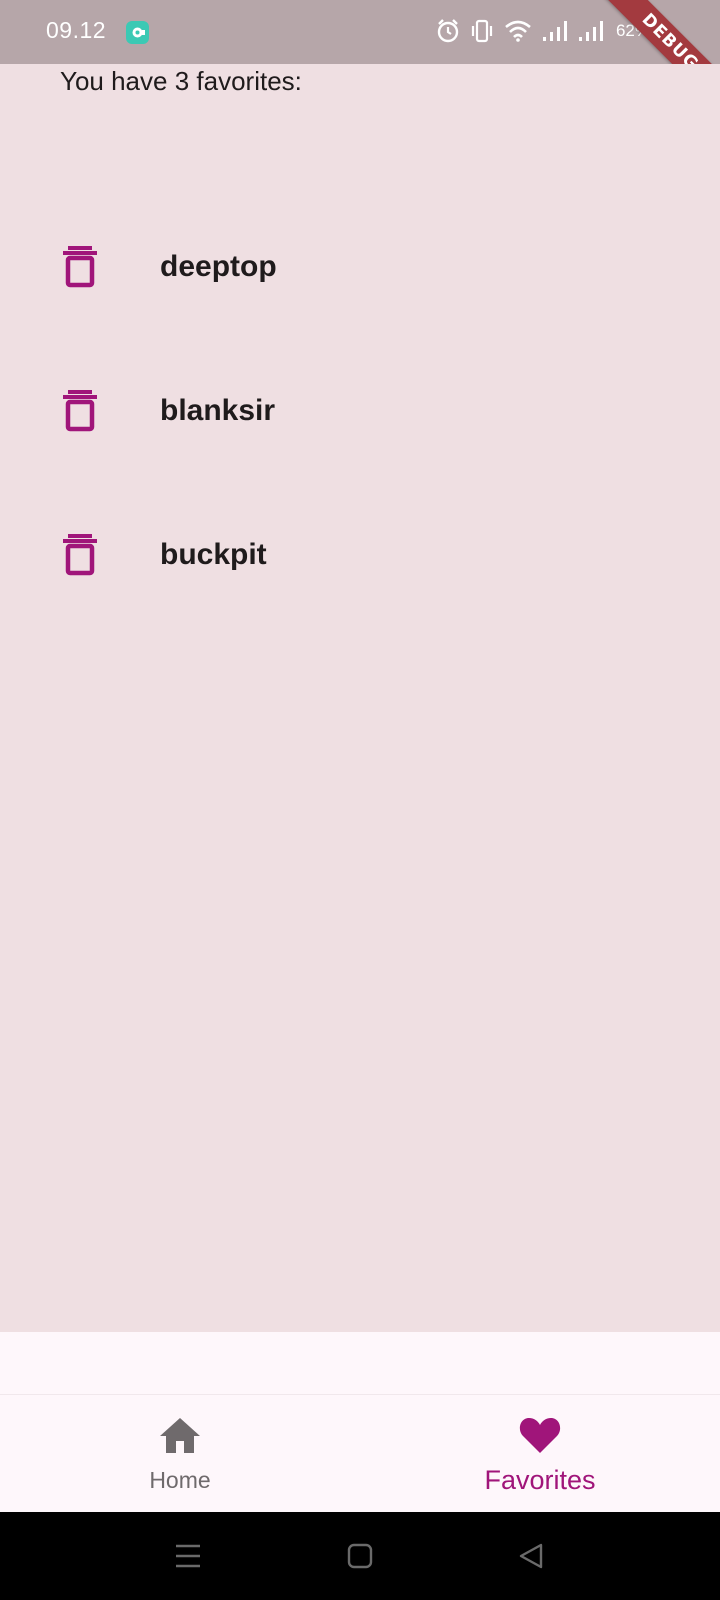 Image resolution: width=720 pixels, height=1600 pixels. What do you see at coordinates (540, 1480) in the screenshot?
I see `nav-favorites-label: Favorites` at bounding box center [540, 1480].